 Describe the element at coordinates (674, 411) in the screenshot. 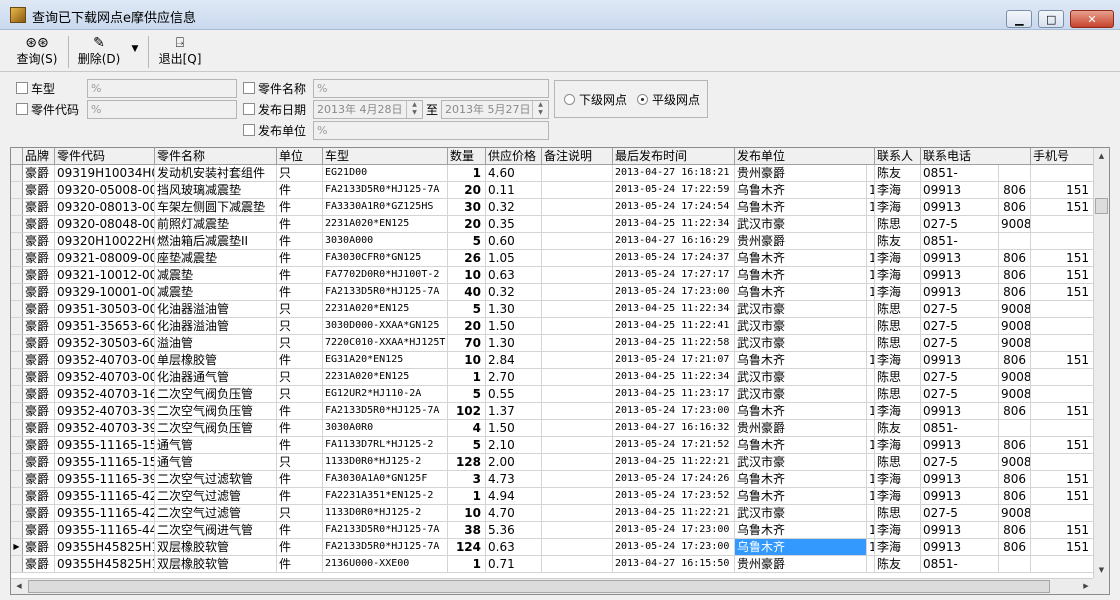

I see `table-cell: 2013-05-24 17:23:00` at that location.